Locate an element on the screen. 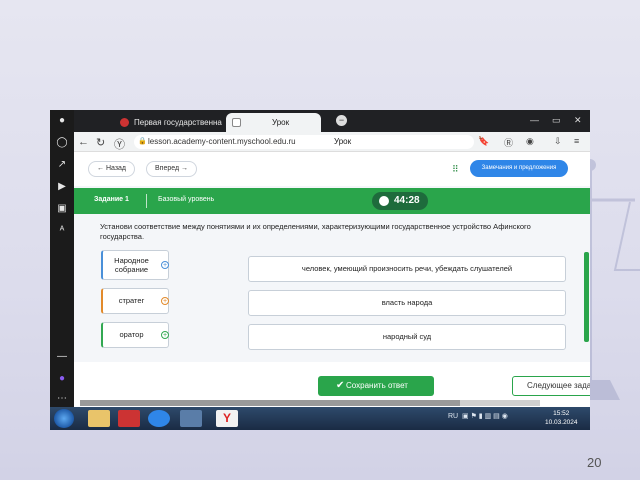 This screenshot has width=640, height=480. forward-button: Вперед → is located at coordinates (172, 169).